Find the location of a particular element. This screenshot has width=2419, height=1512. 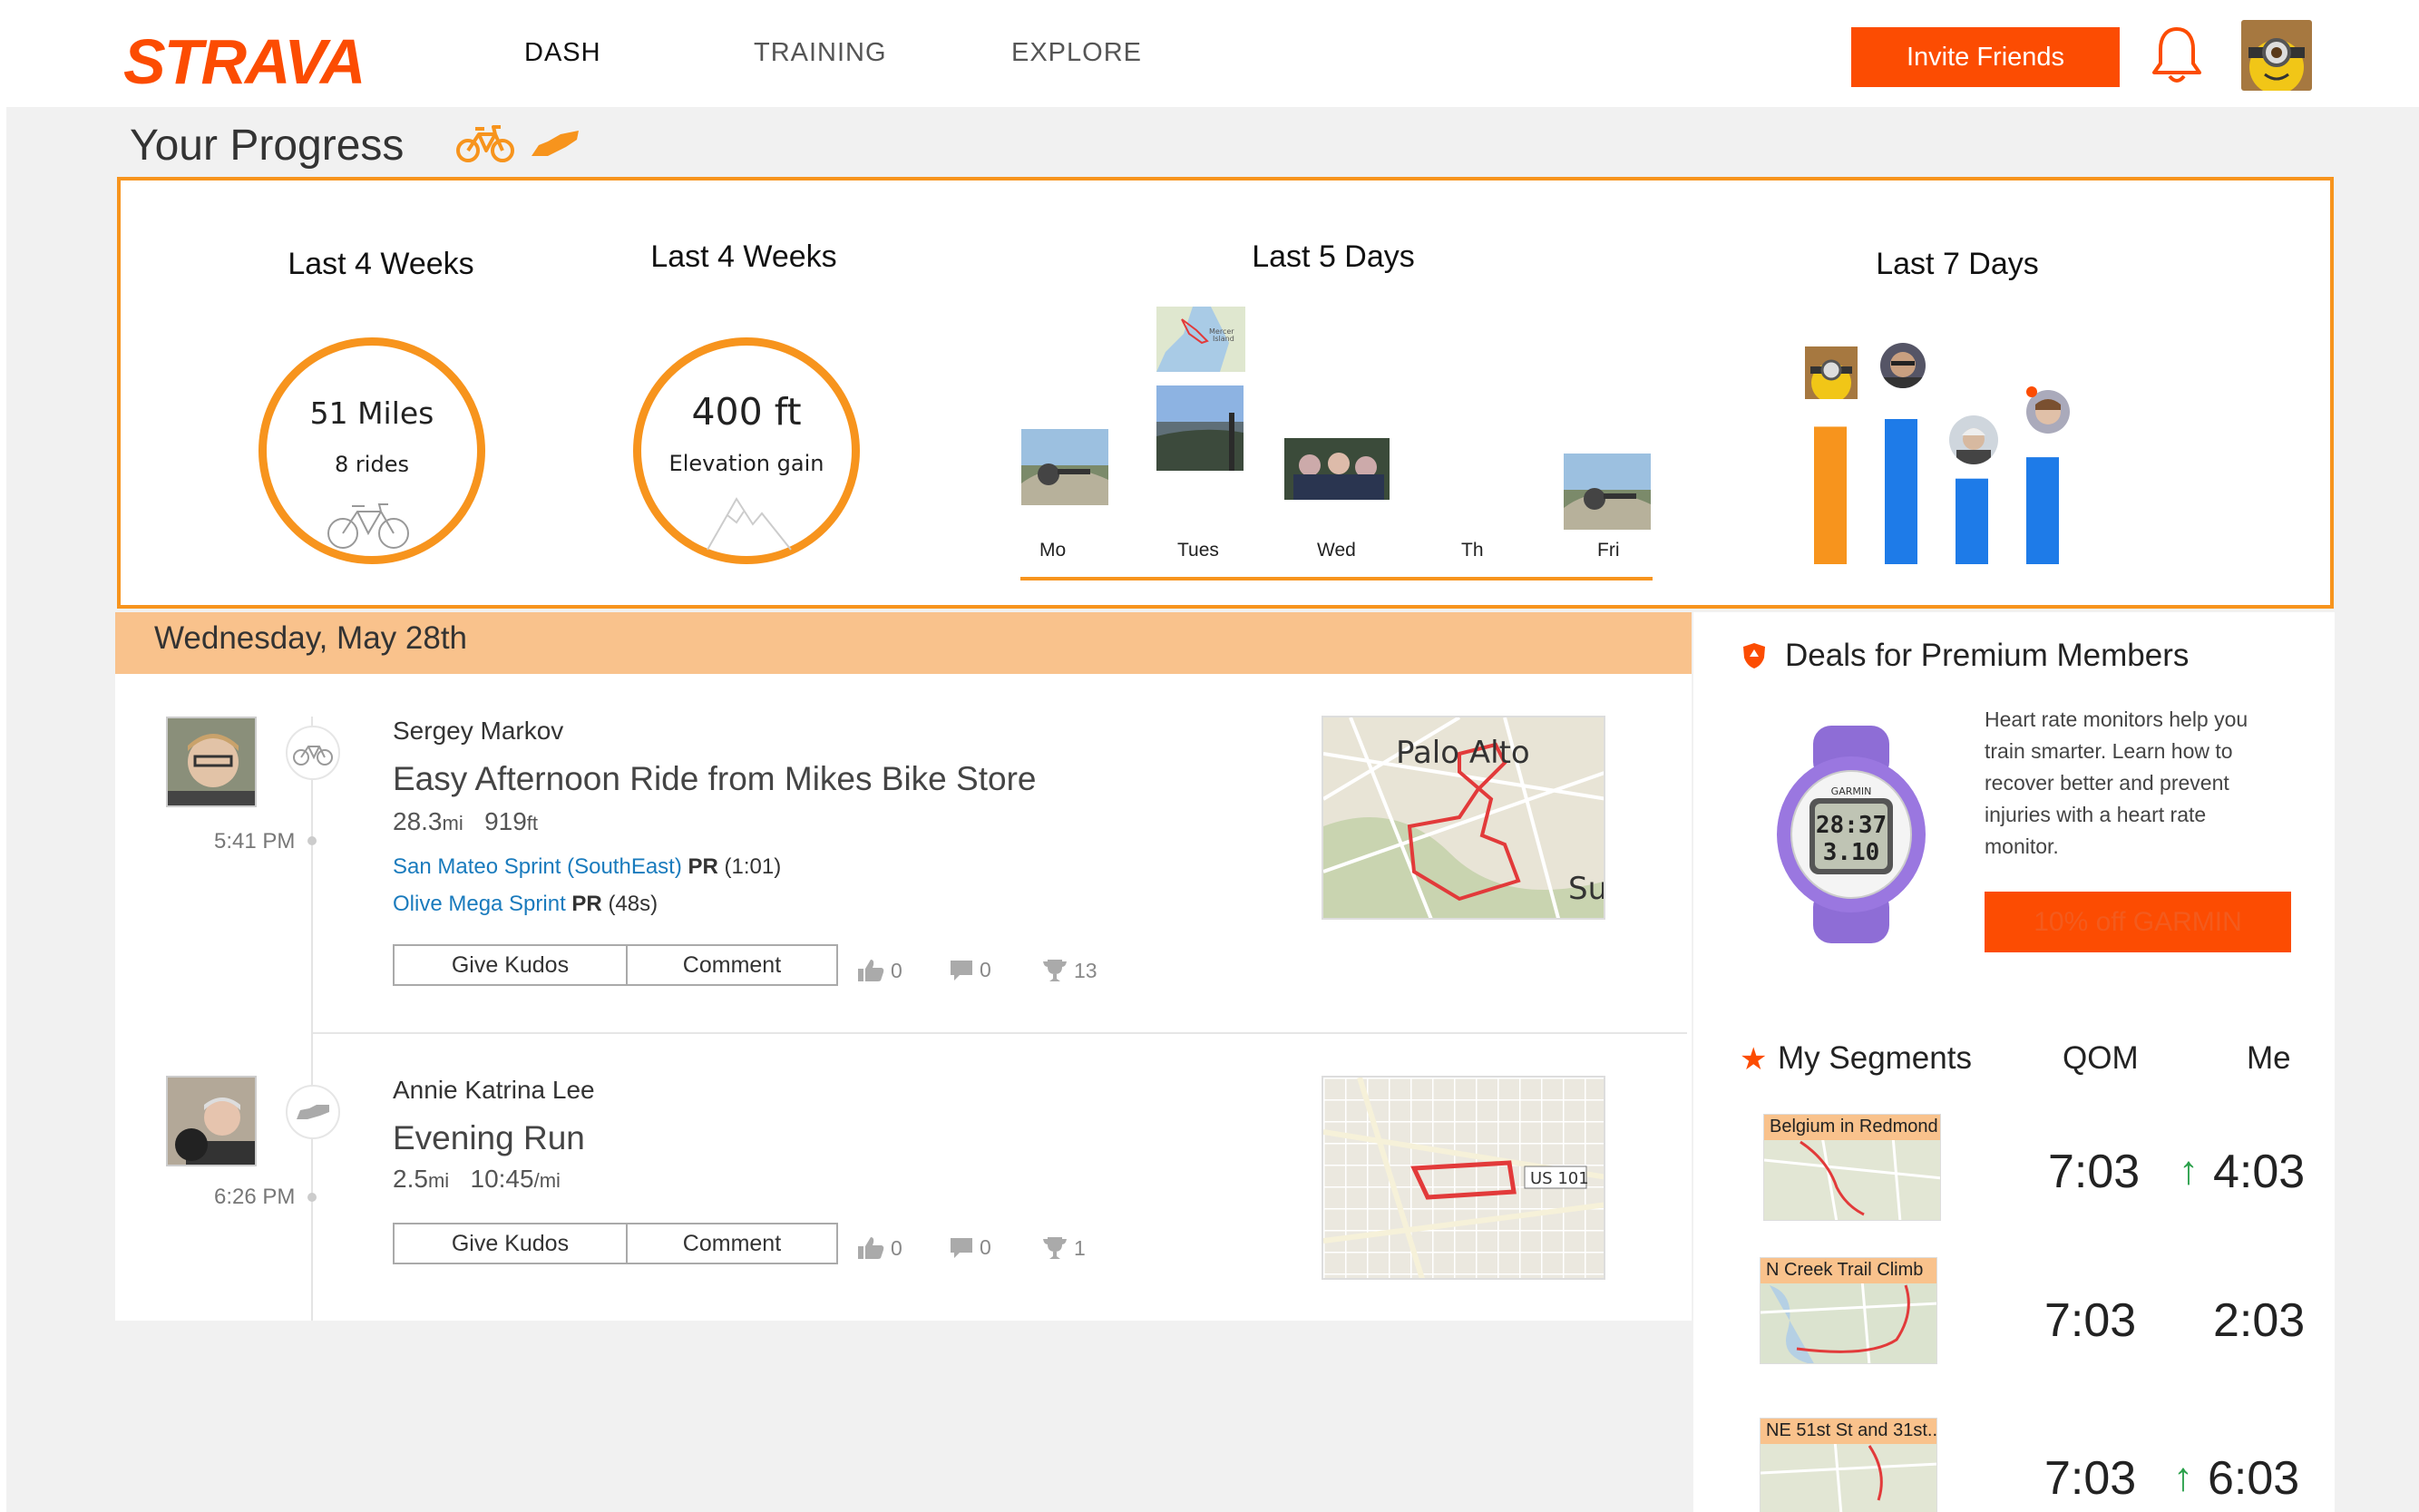

segment-map: Belgium in Redmond is located at coordinates (1852, 1167).